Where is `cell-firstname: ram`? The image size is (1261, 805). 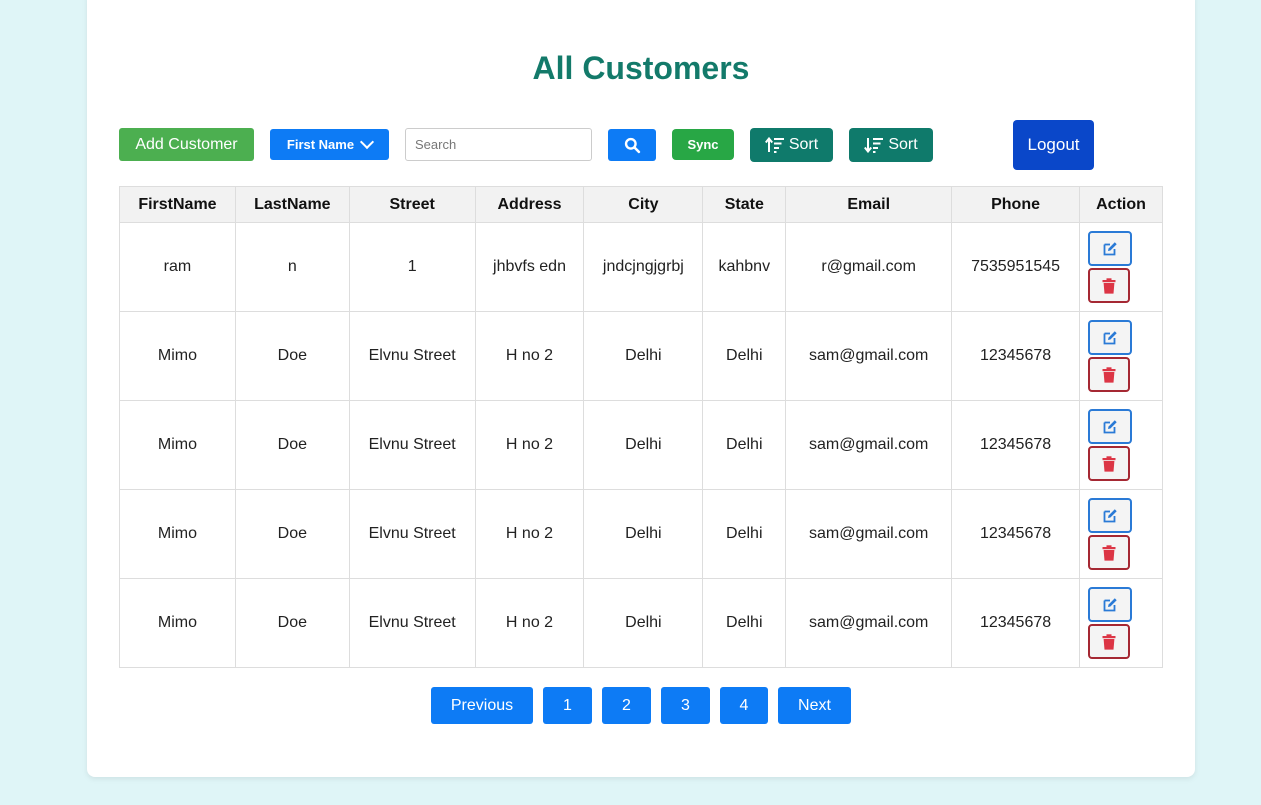 cell-firstname: ram is located at coordinates (177, 267).